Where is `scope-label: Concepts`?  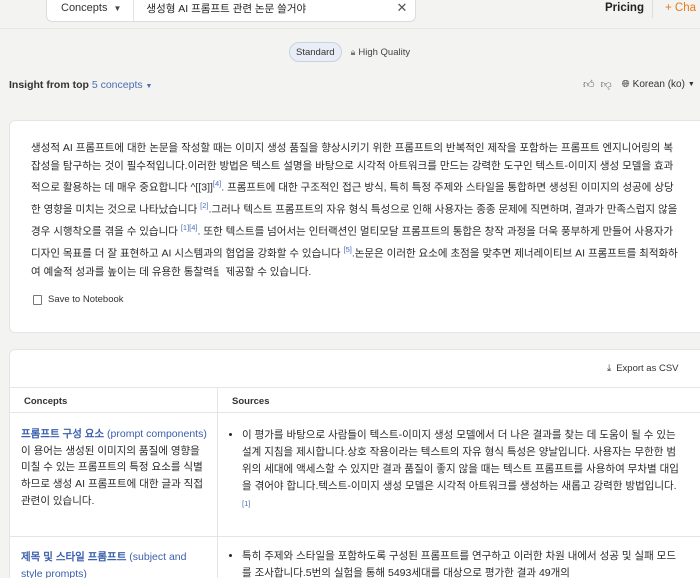 scope-label: Concepts is located at coordinates (84, 8).